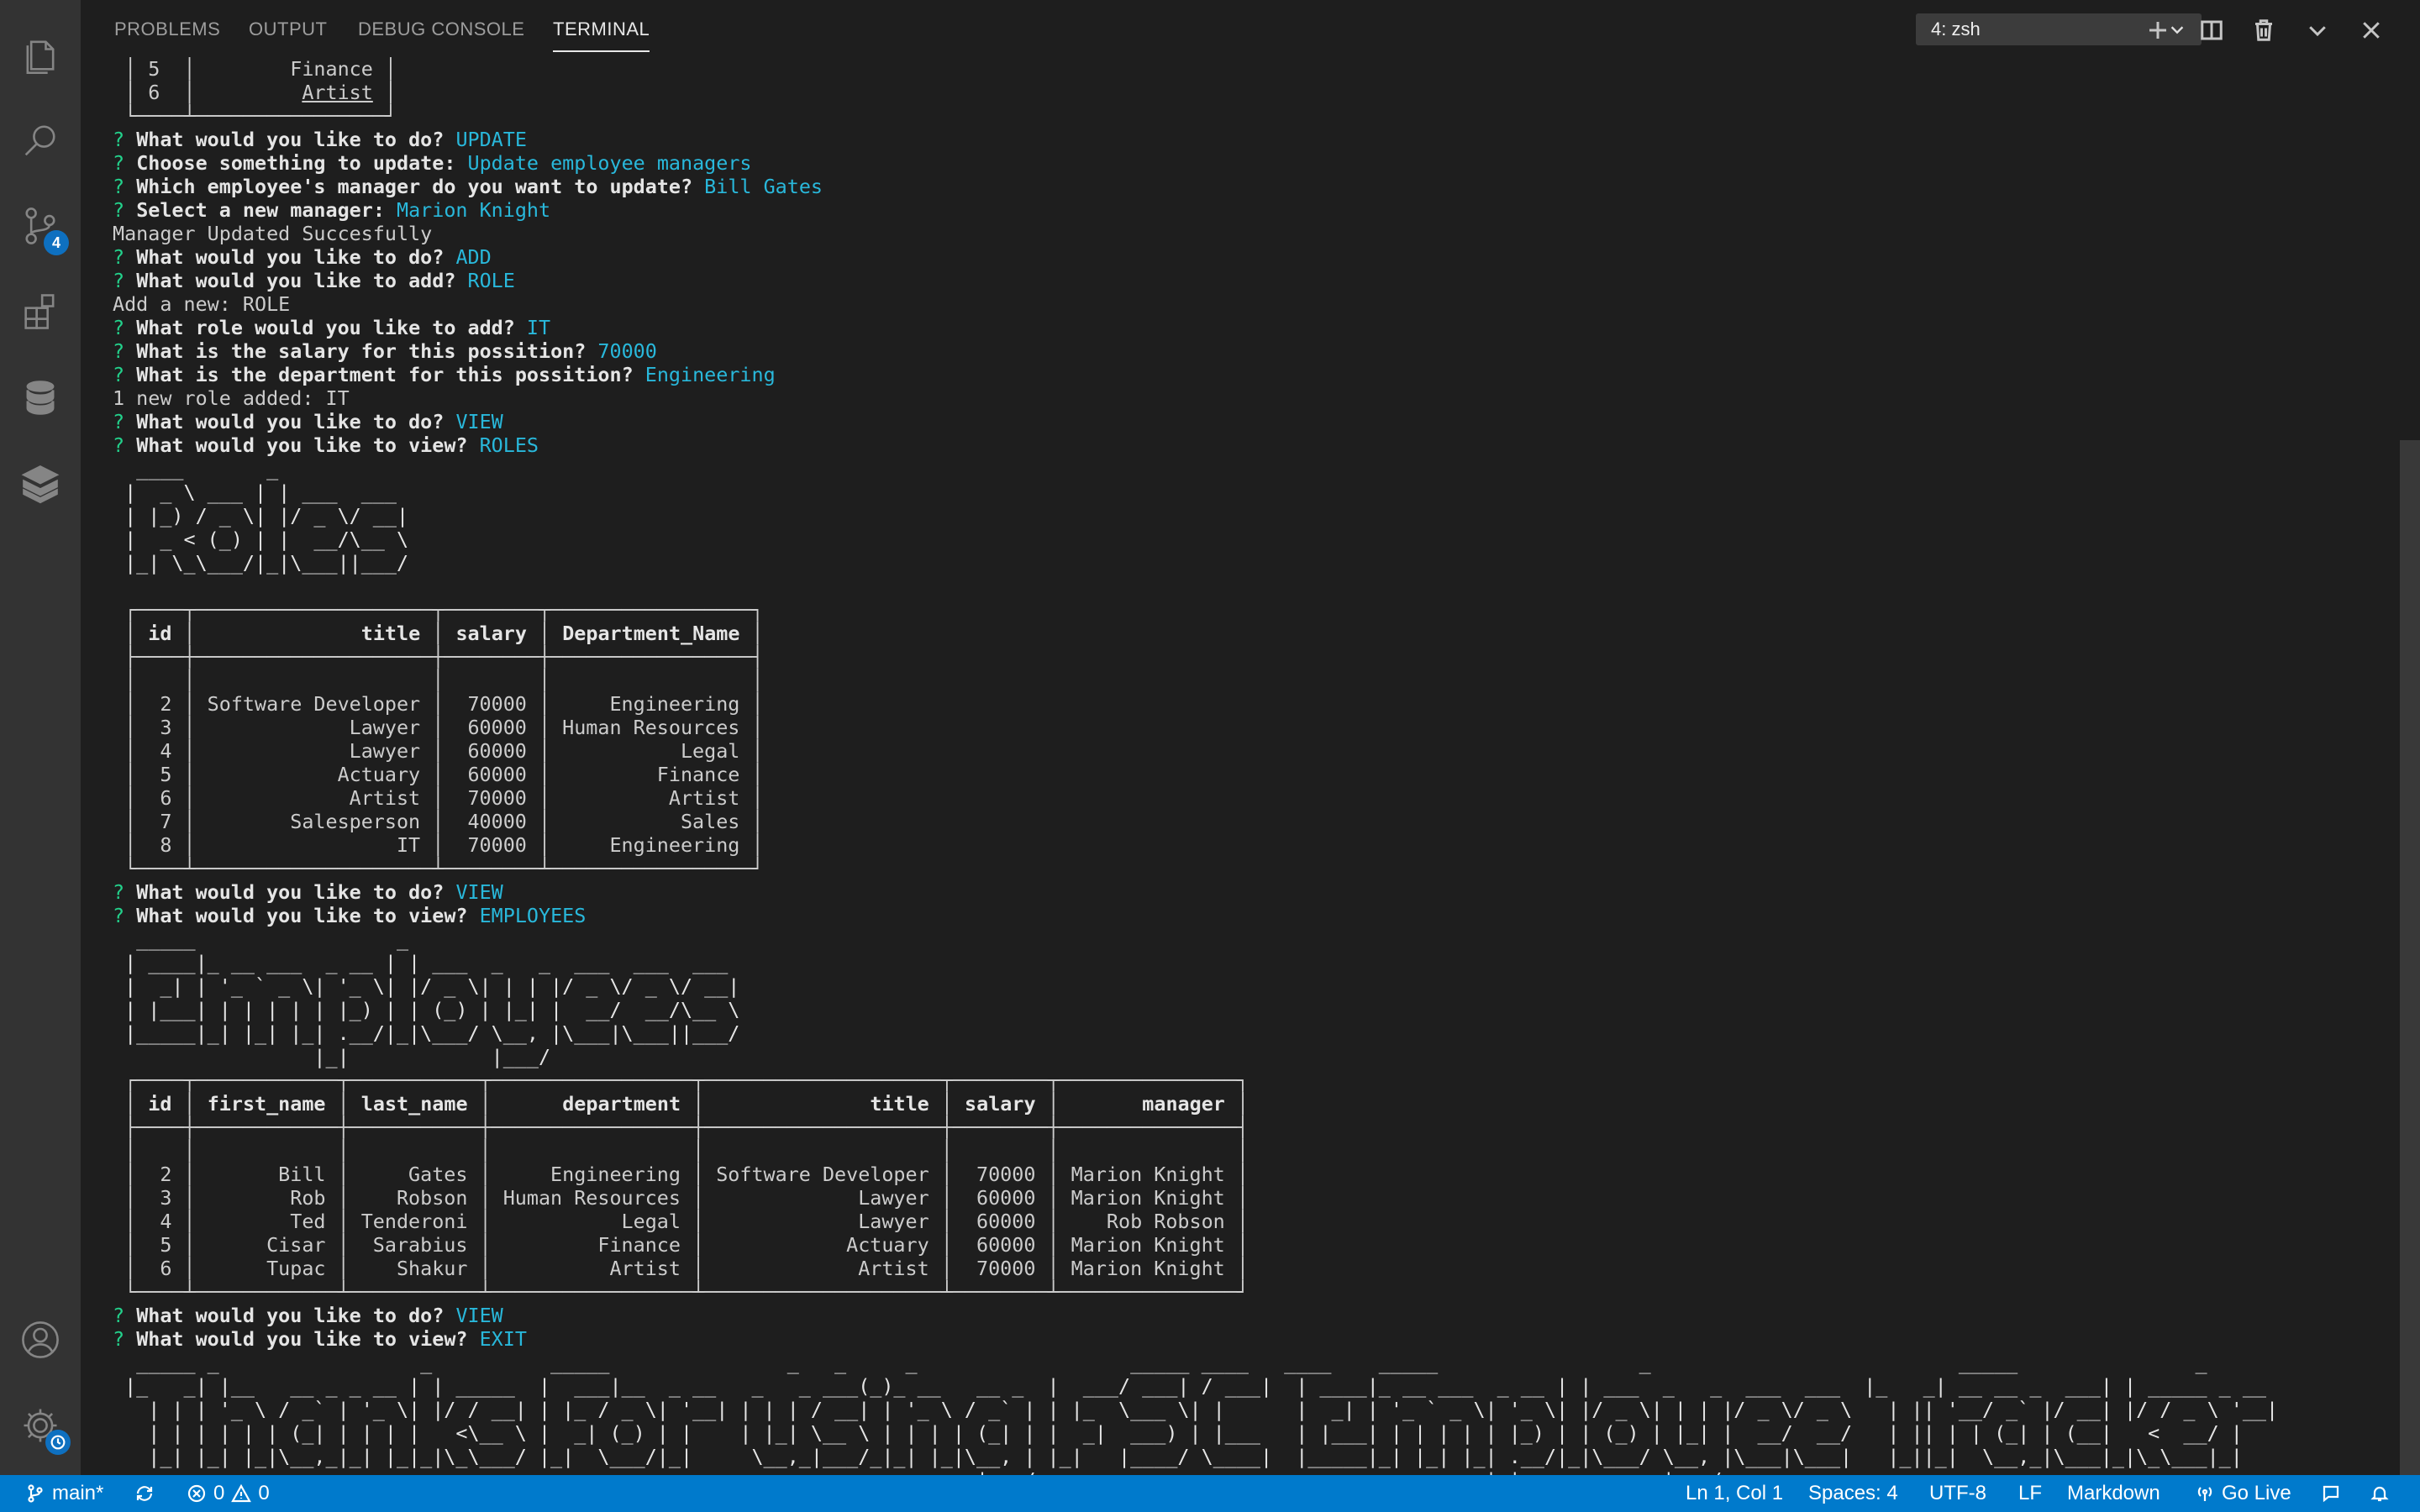  I want to click on account-icon, so click(40, 1339).